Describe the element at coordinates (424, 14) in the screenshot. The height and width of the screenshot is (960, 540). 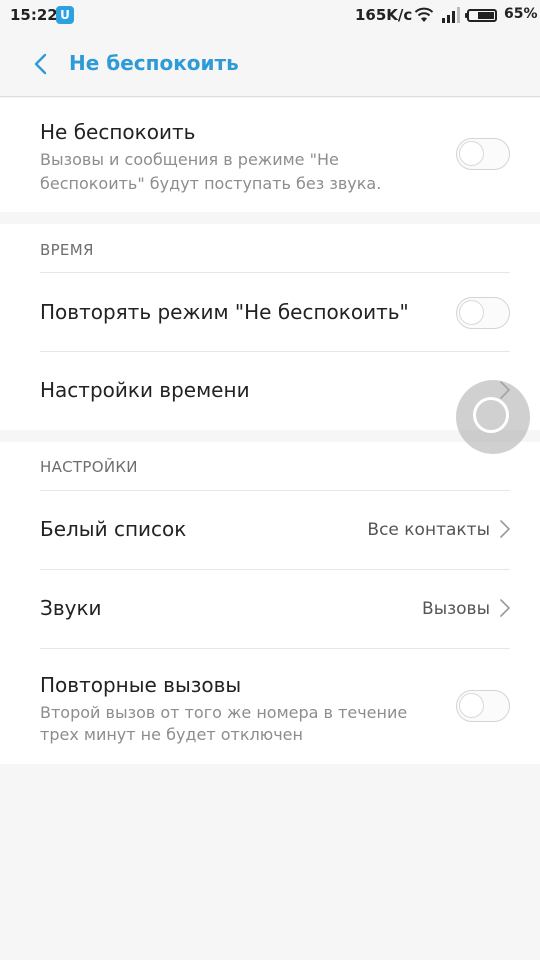
I see `wifi-icon` at that location.